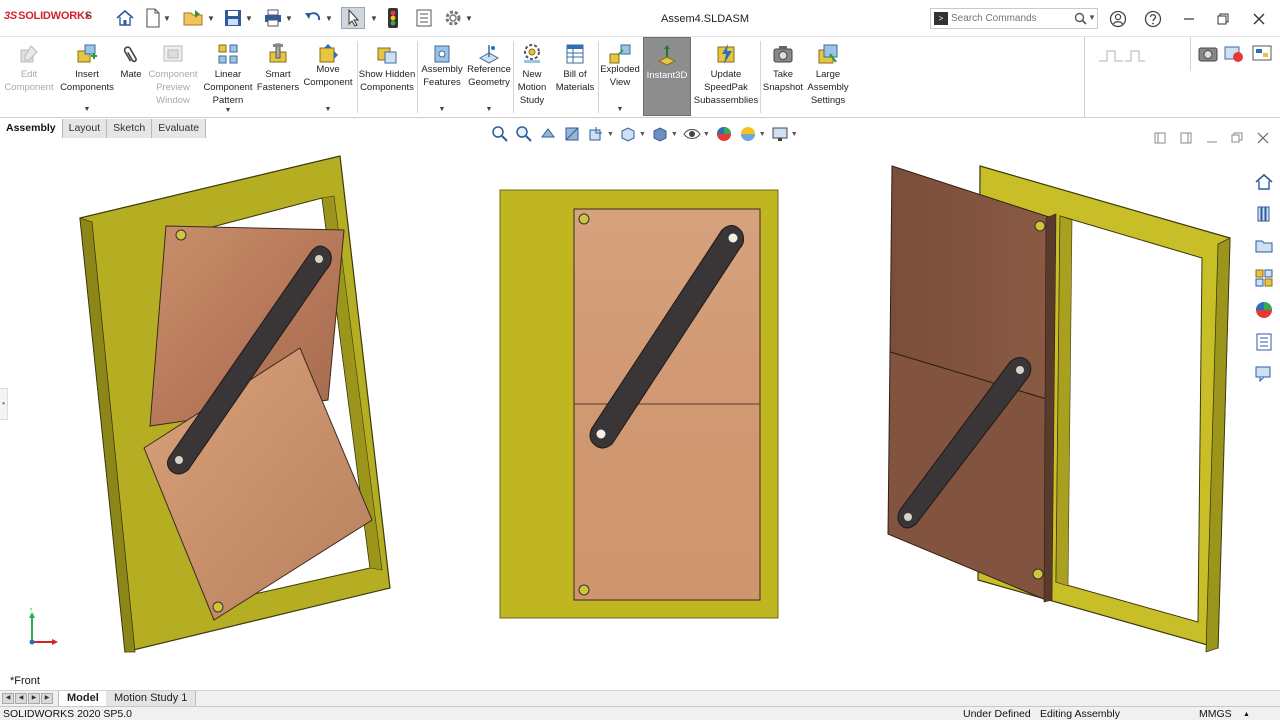 The width and height of the screenshot is (1280, 720). Describe the element at coordinates (1263, 138) in the screenshot. I see `doc-close-button` at that location.